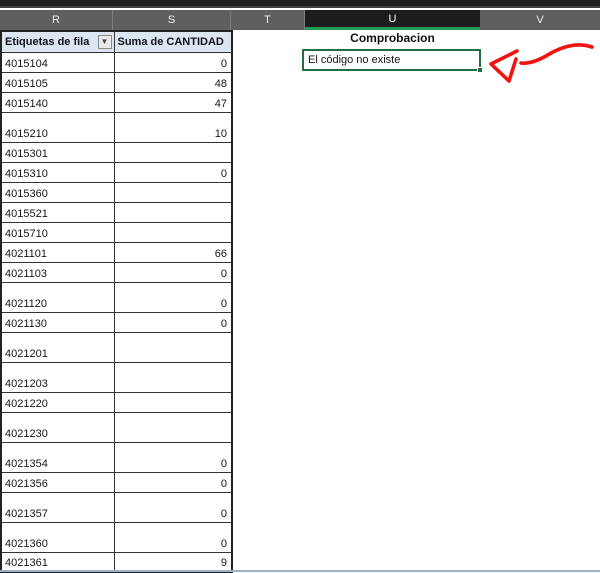 This screenshot has height=573, width=600. I want to click on row-label-cell: 4021130, so click(57, 322).